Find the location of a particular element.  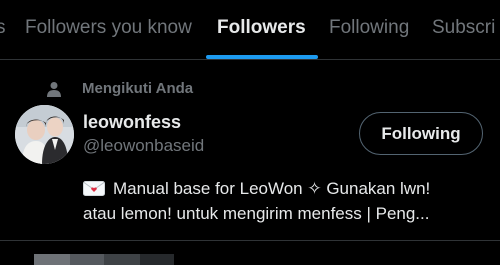

row-divider is located at coordinates (250, 240).